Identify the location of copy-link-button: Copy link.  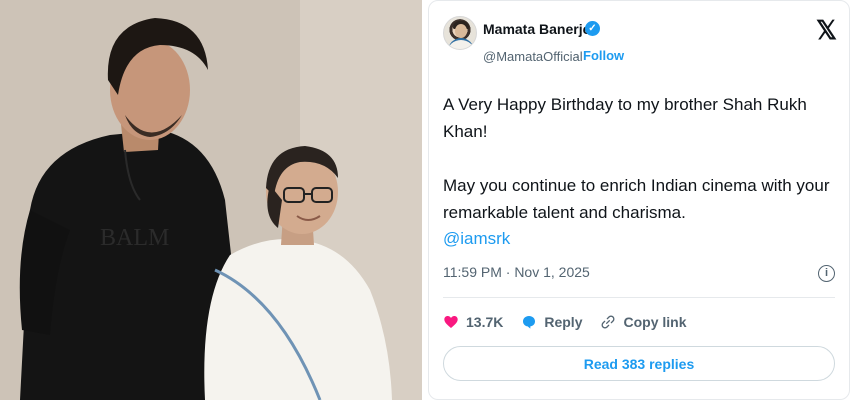
(643, 322).